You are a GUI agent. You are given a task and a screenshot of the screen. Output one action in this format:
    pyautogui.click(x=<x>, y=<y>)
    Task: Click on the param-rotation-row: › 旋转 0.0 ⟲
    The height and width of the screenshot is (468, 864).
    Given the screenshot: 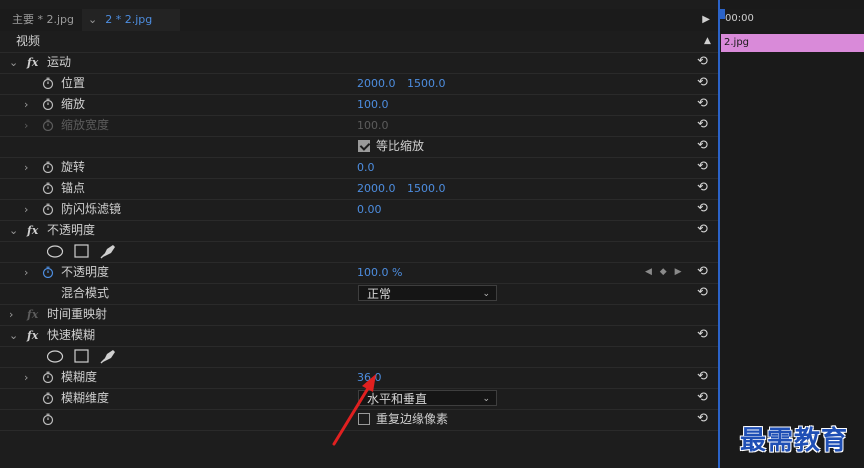 What is the action you would take?
    pyautogui.click(x=359, y=168)
    